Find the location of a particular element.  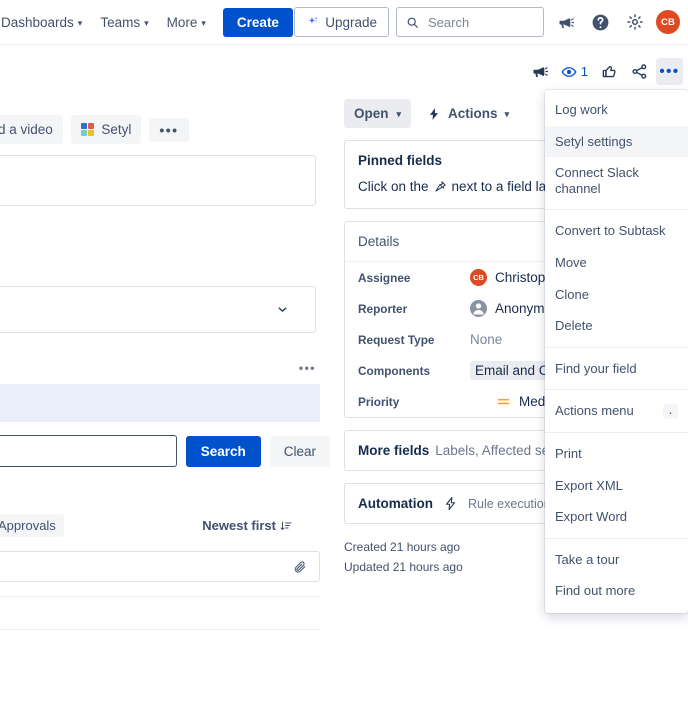

thumbs-up-icon is located at coordinates (609, 71).